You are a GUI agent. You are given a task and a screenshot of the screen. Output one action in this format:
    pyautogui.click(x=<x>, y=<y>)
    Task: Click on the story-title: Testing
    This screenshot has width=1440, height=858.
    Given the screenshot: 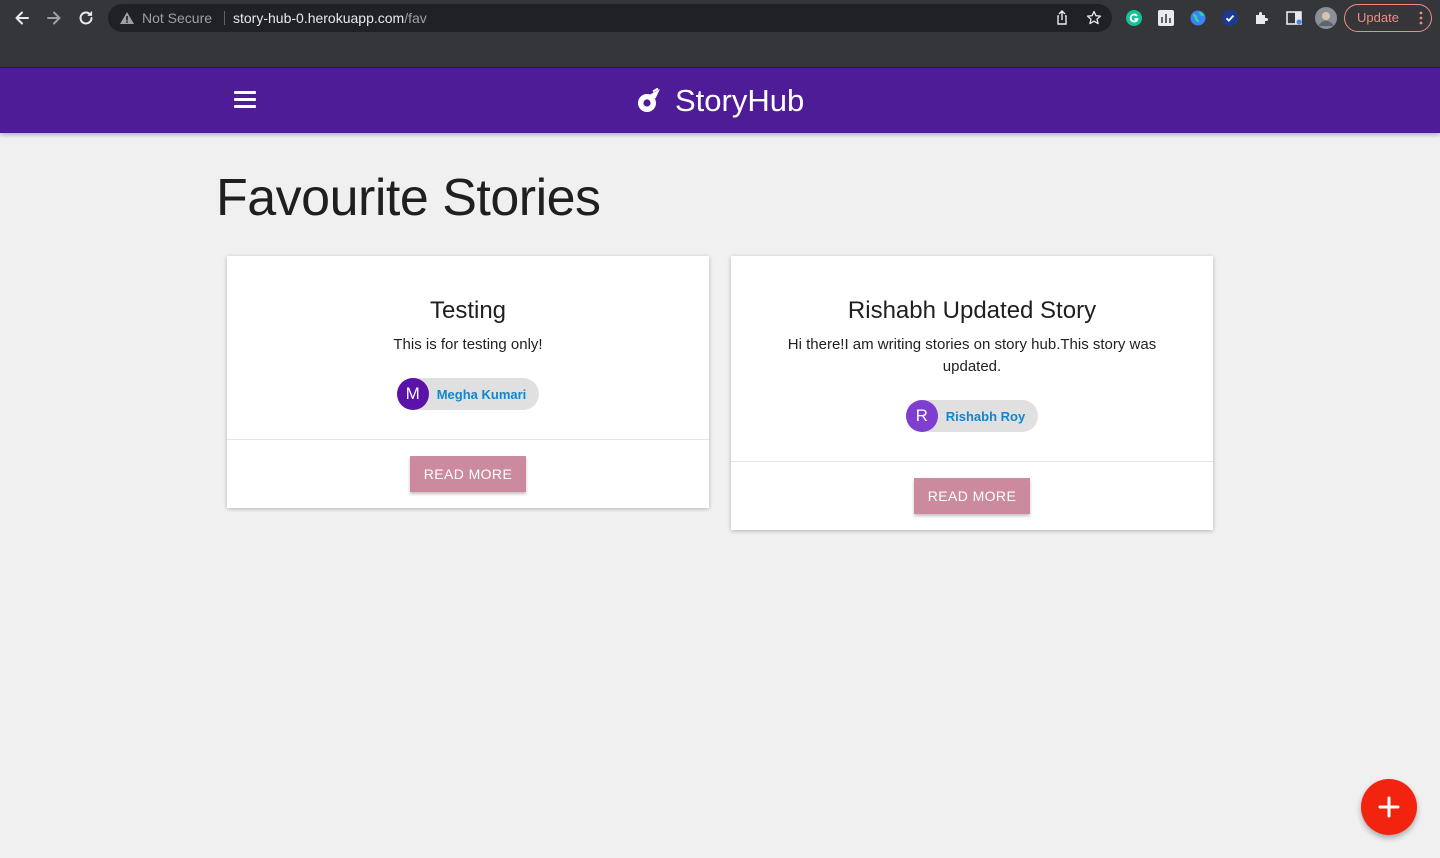 What is the action you would take?
    pyautogui.click(x=468, y=310)
    